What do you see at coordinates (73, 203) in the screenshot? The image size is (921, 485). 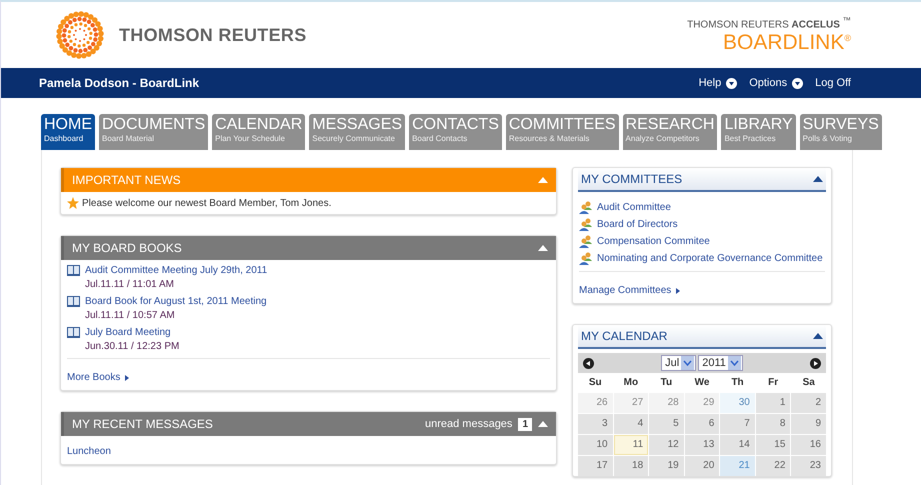 I see `star-icon` at bounding box center [73, 203].